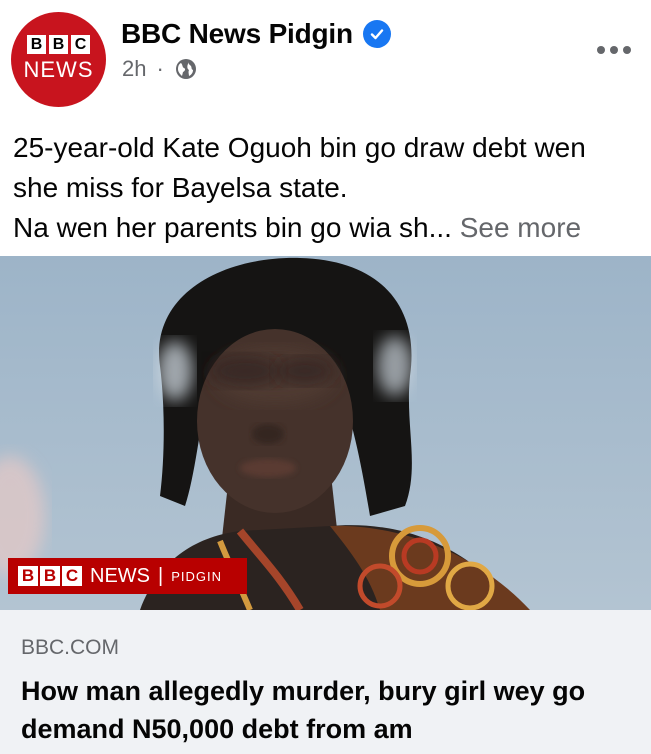  I want to click on post-meta: 2h ·, so click(160, 69).